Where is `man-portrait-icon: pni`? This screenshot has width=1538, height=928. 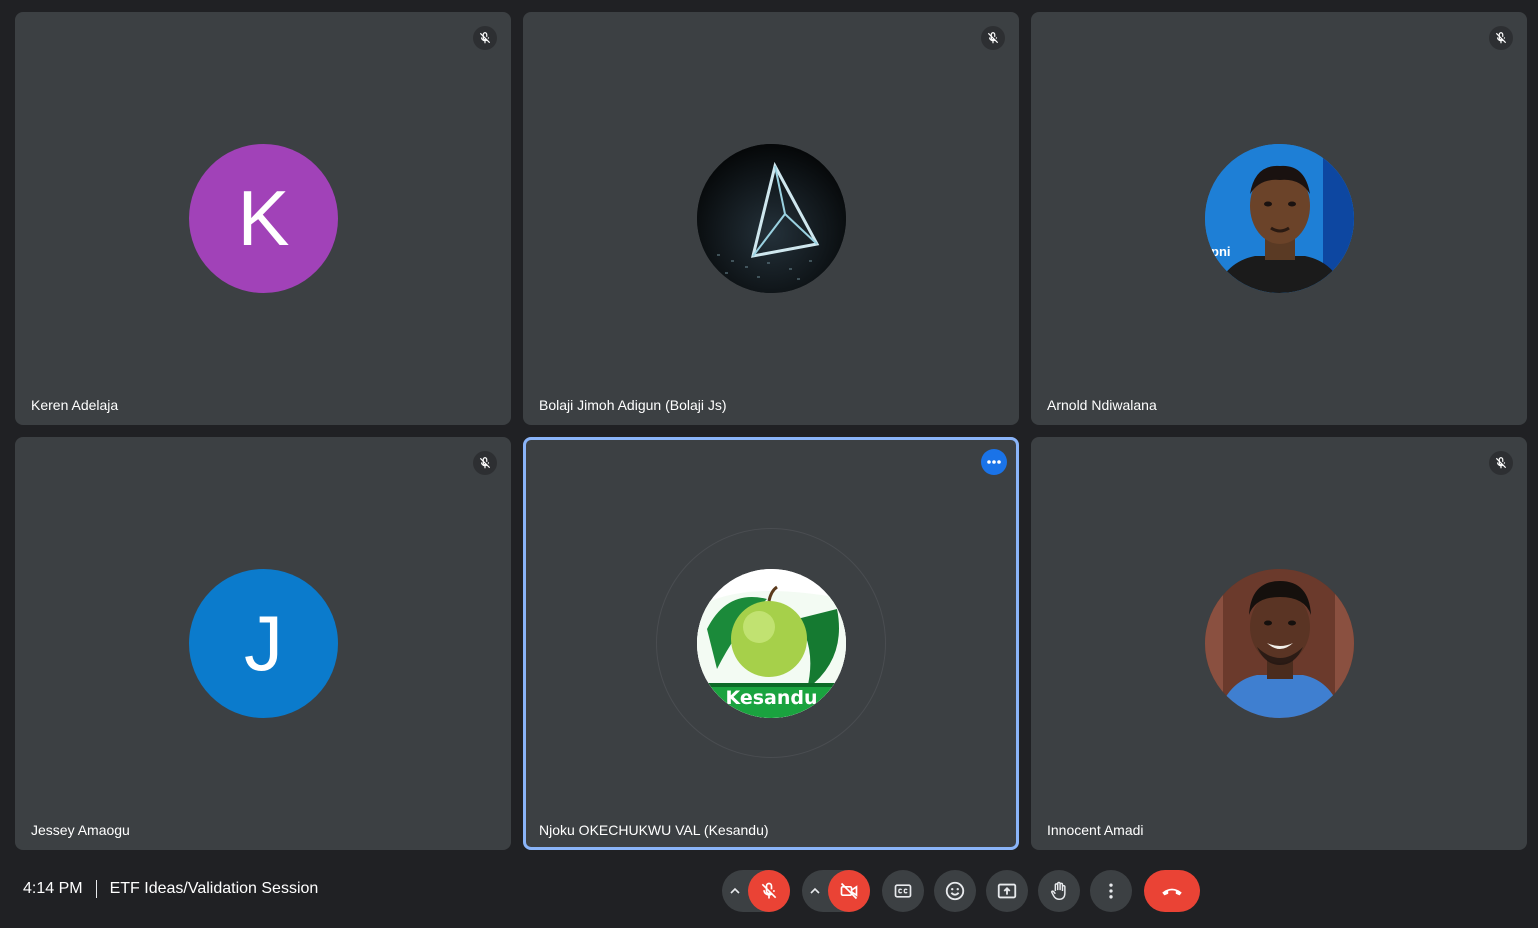
man-portrait-icon: pni is located at coordinates (1279, 218).